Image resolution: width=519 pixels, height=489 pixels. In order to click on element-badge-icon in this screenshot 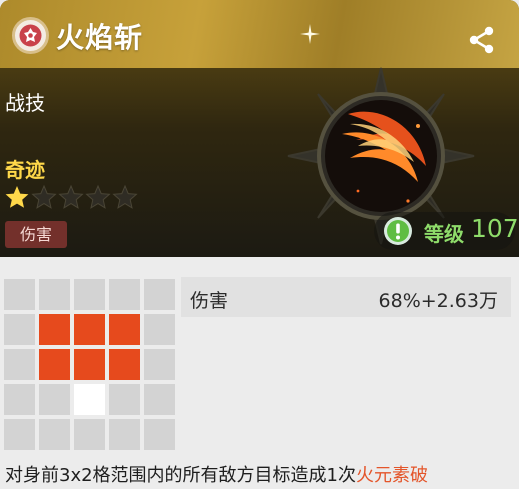, I will do `click(30, 35)`.